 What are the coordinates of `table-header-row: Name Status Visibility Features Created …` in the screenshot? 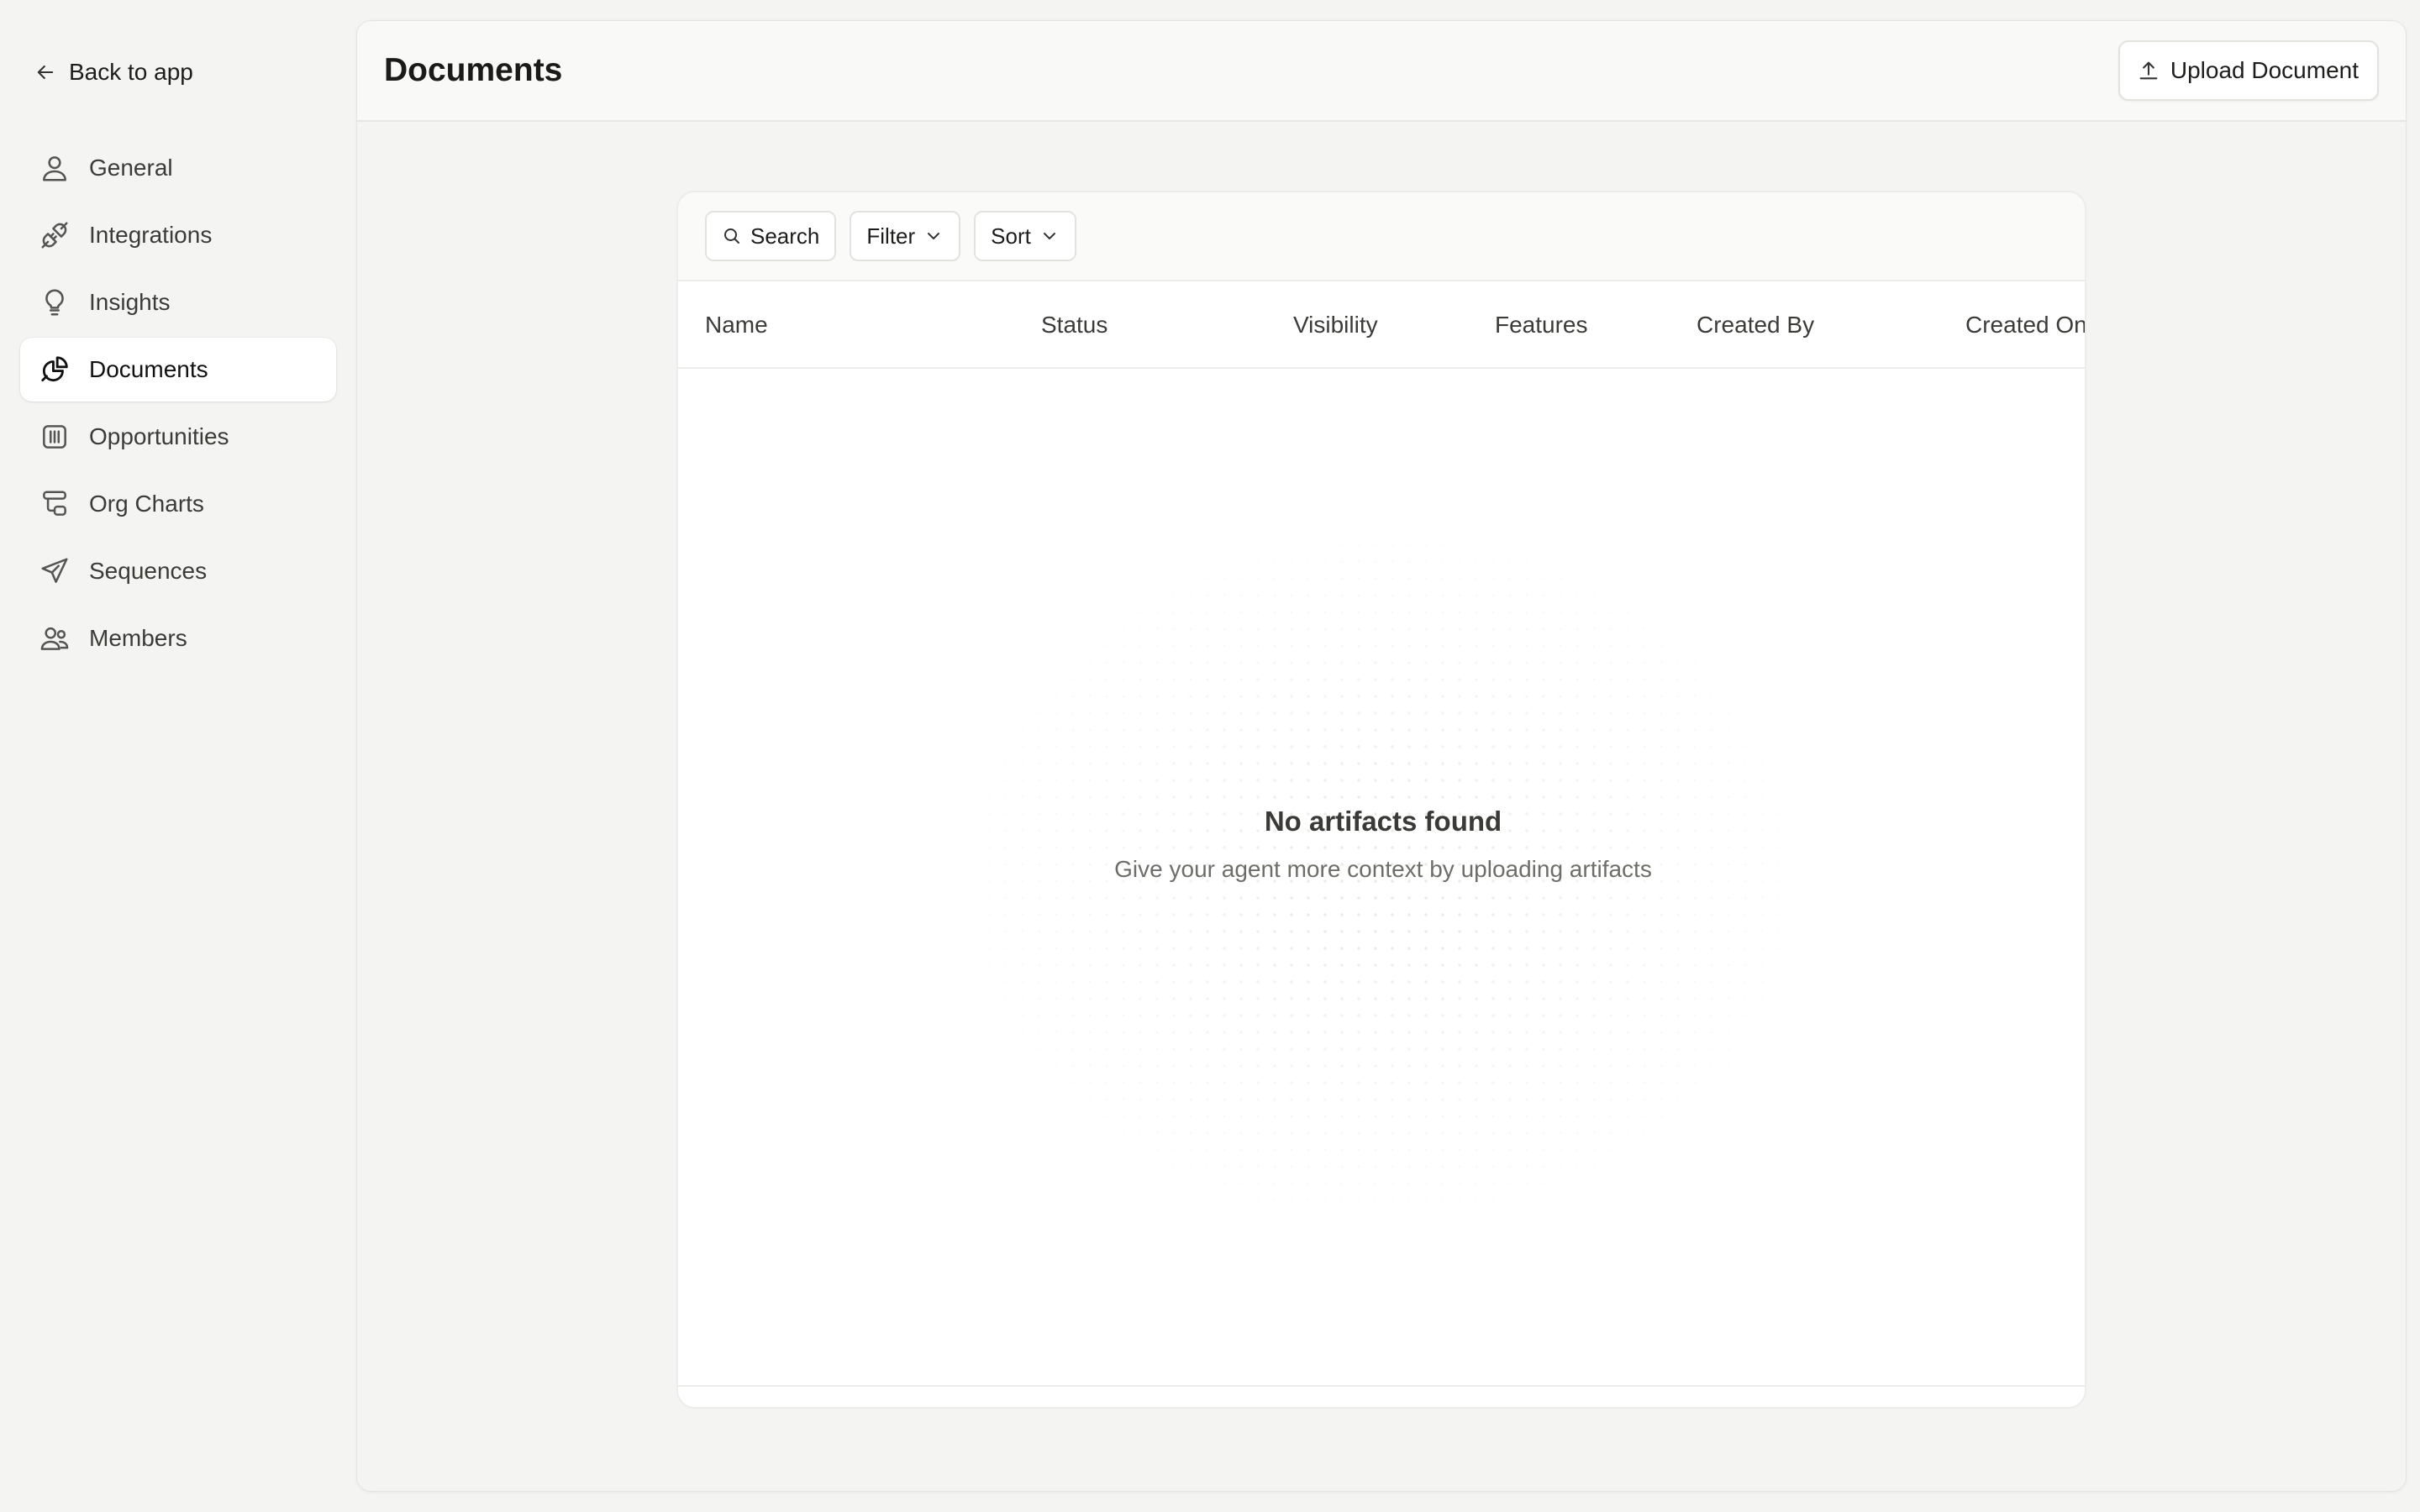 It's located at (1381, 325).